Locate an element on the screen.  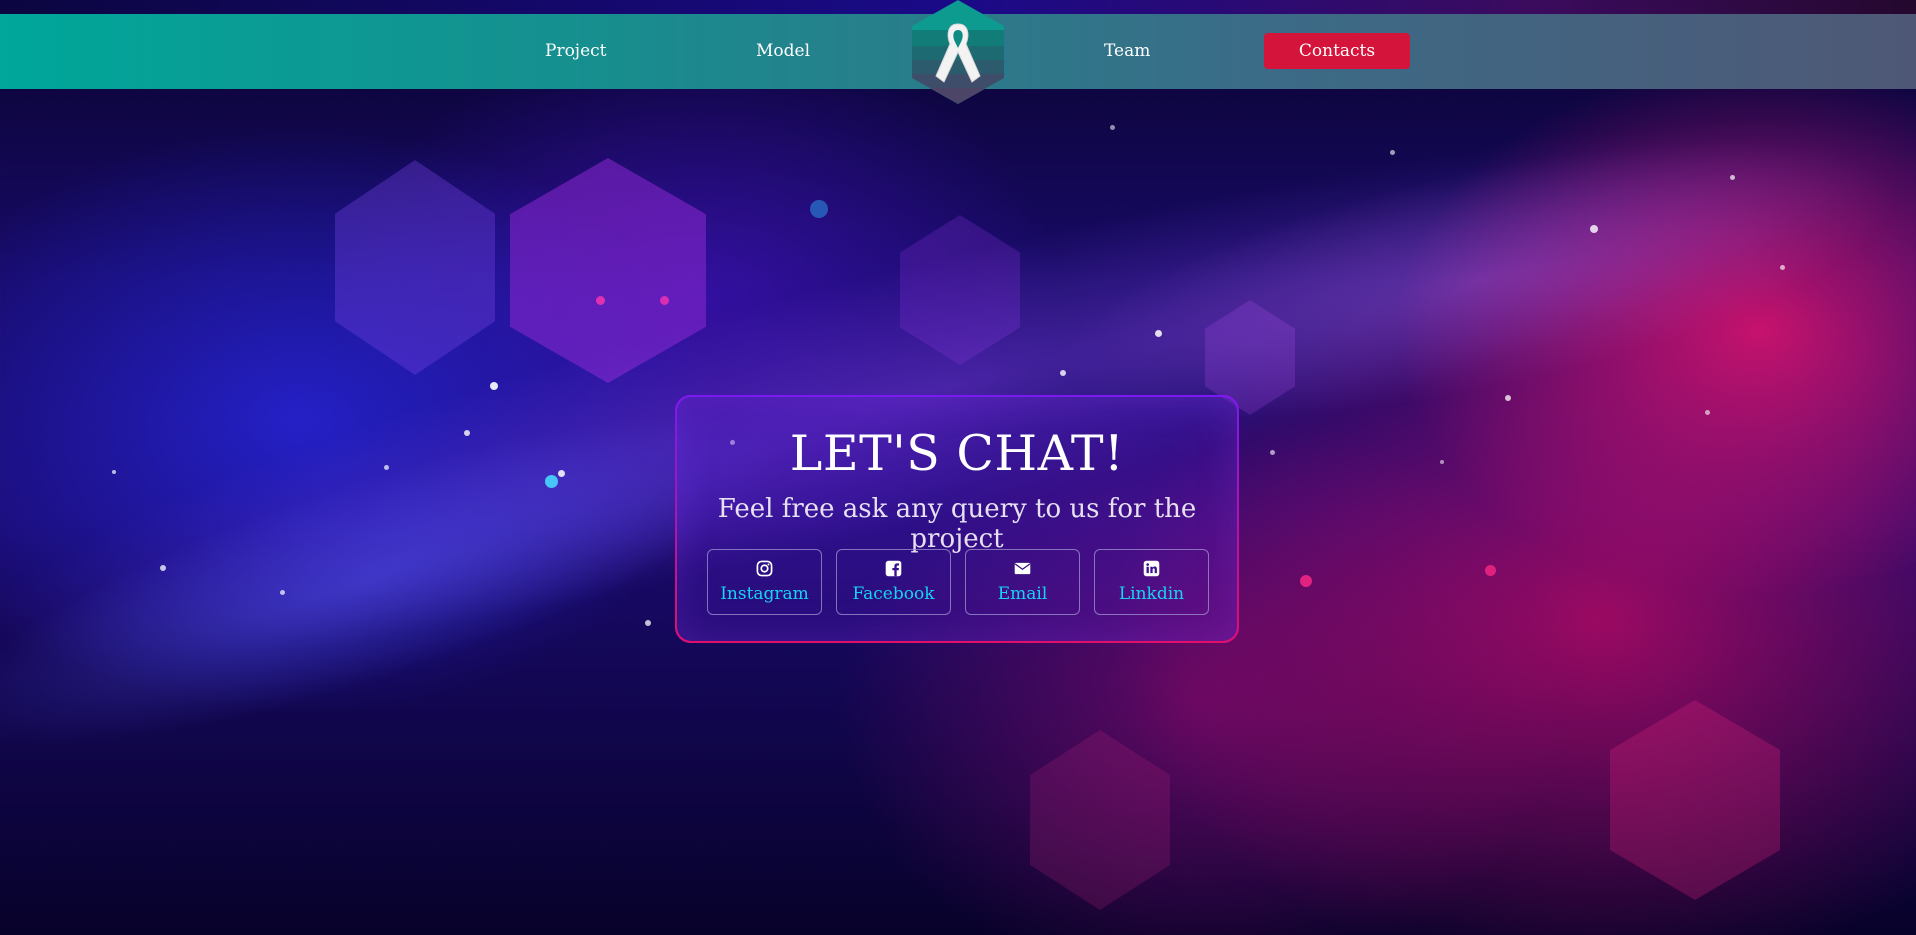
social-label: Email is located at coordinates (1022, 594).